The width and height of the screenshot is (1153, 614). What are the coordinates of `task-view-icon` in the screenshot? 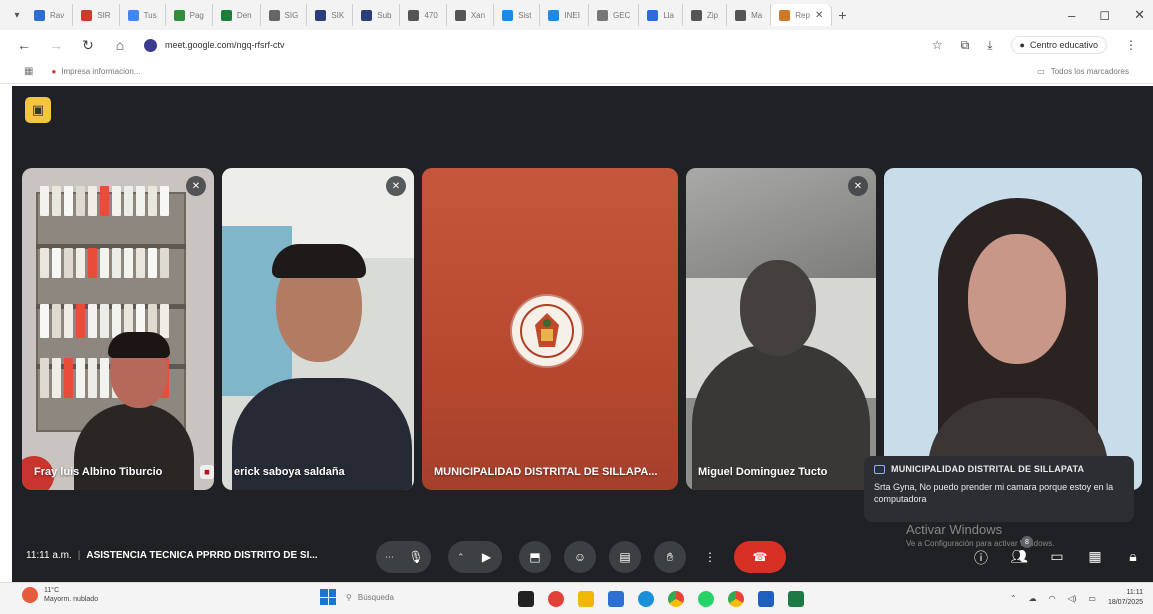 It's located at (526, 599).